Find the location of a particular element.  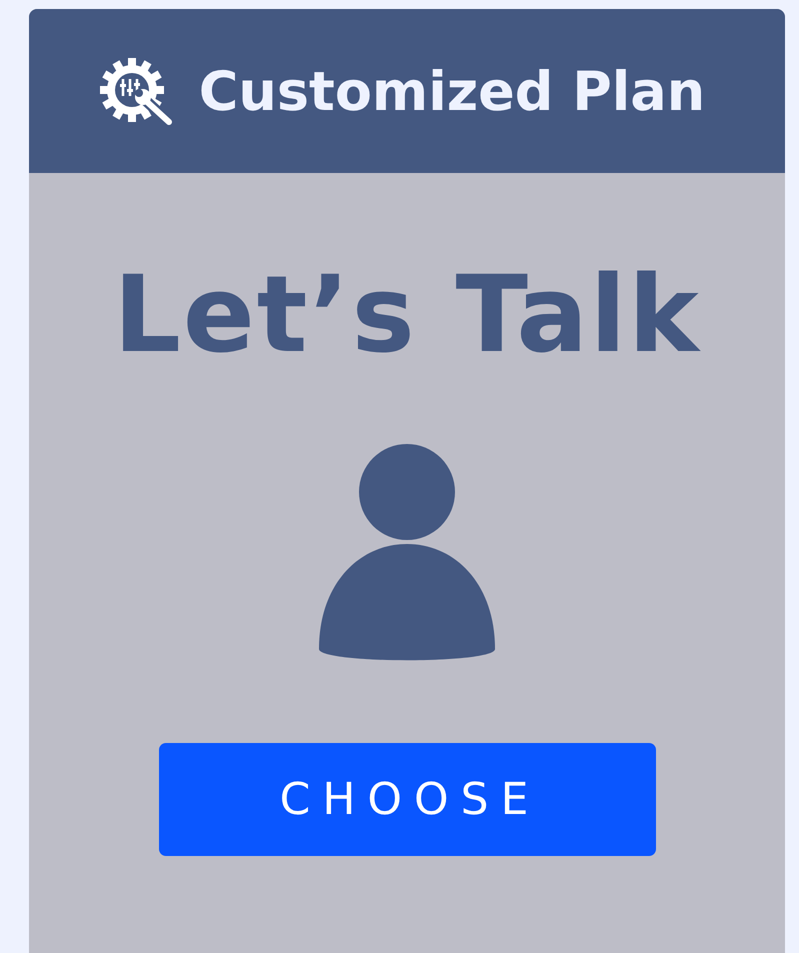

plan-heading: Let’s Talk is located at coordinates (407, 315).